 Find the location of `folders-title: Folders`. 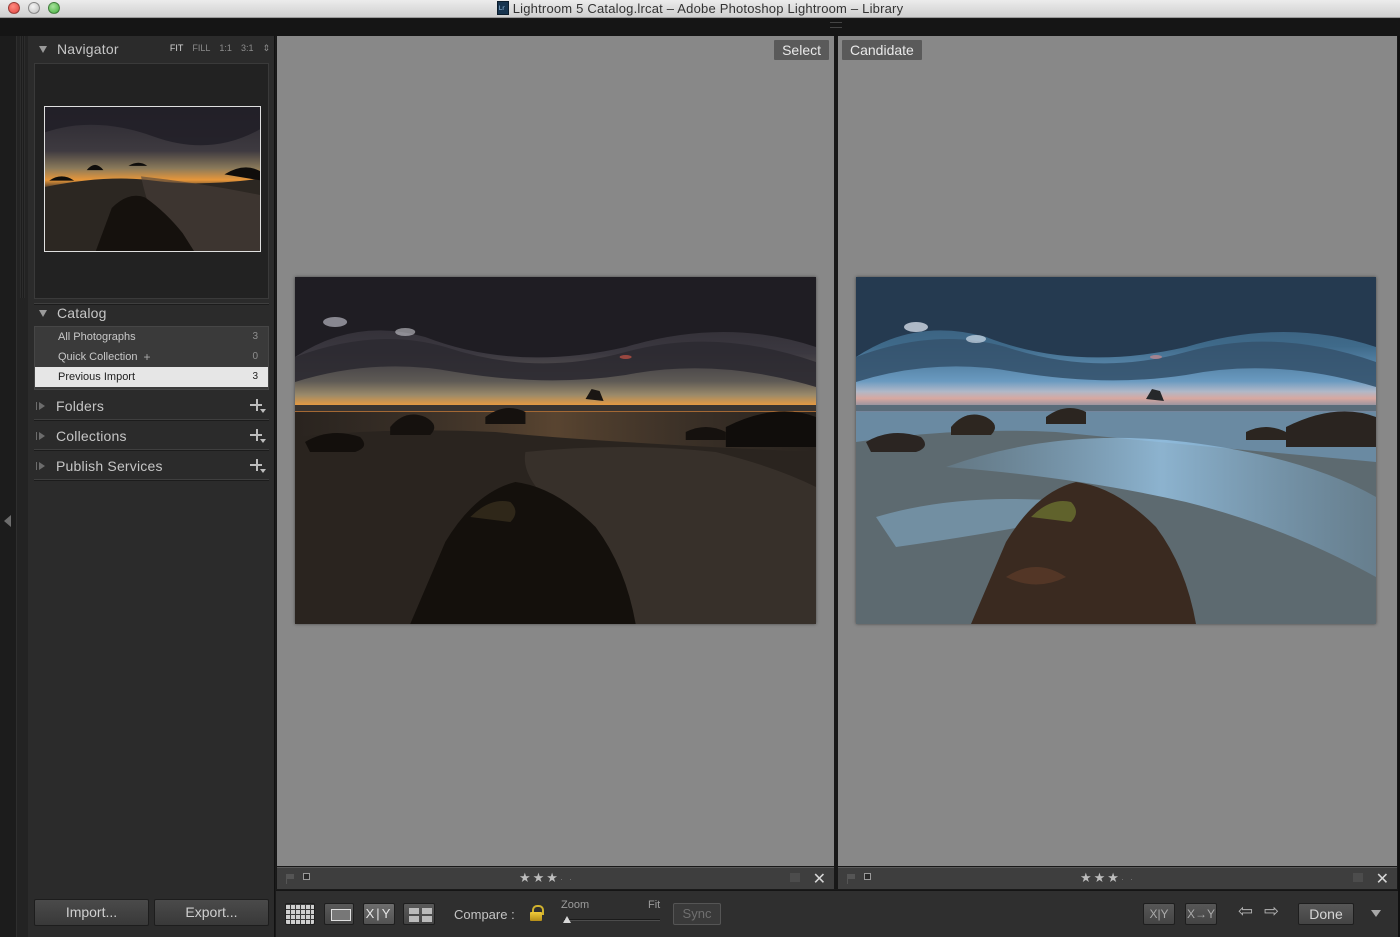

folders-title: Folders is located at coordinates (80, 406).